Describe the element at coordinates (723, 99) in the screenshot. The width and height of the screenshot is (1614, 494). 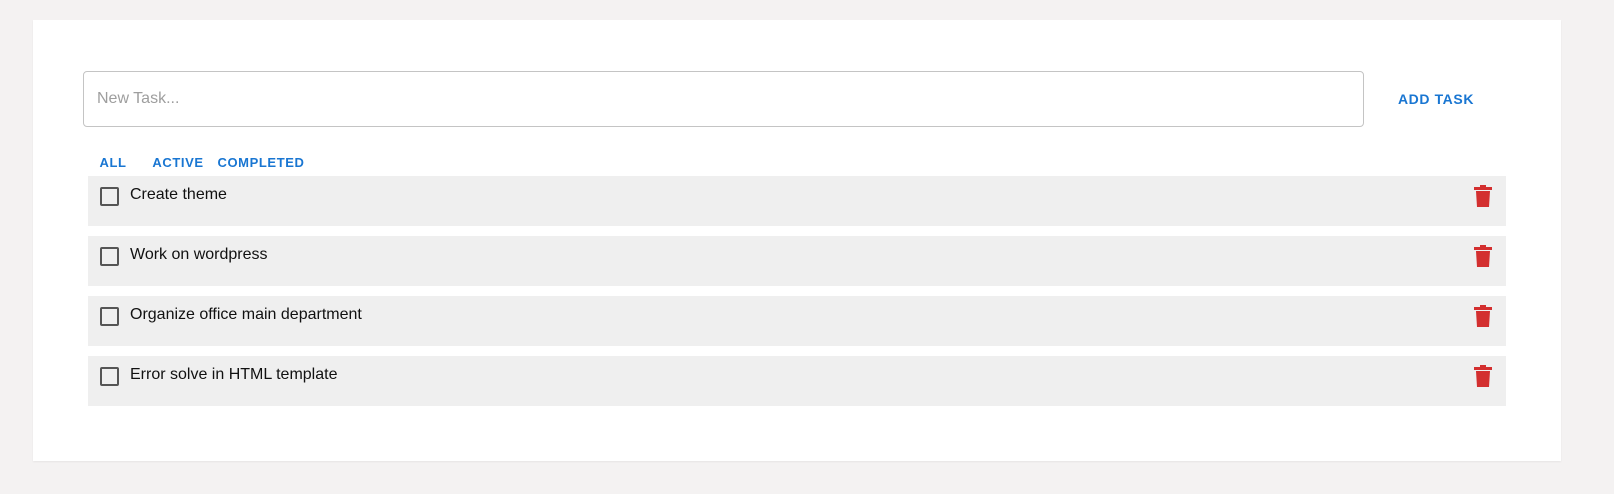
I see `new-task-input` at that location.